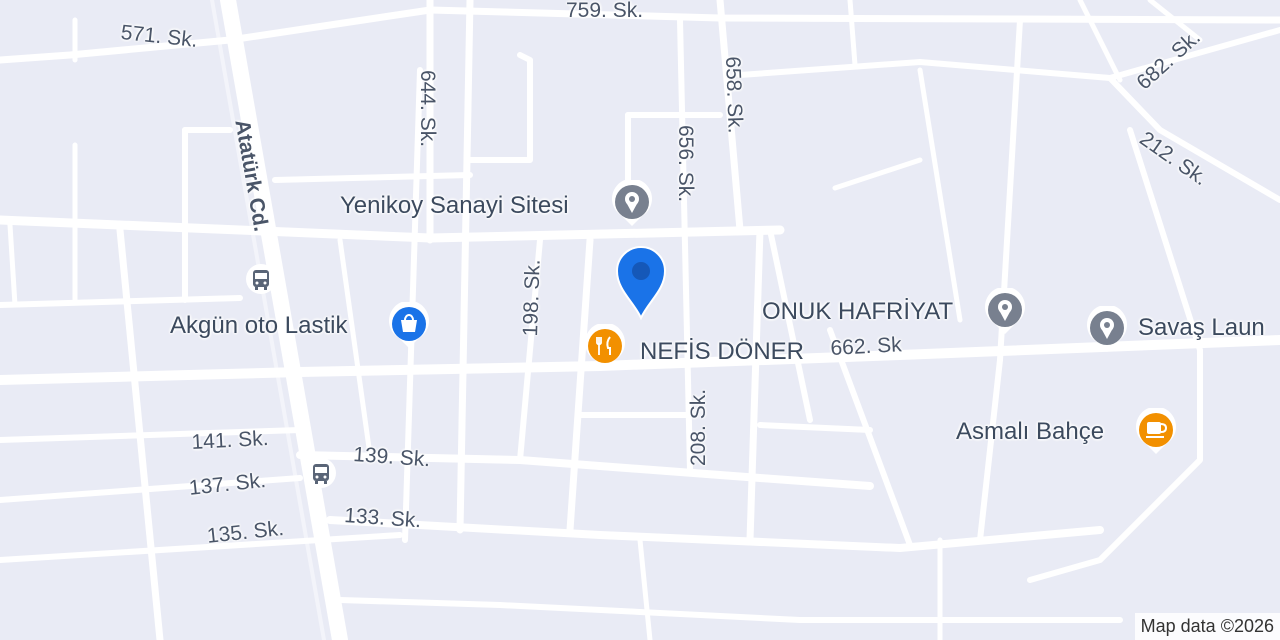 Image resolution: width=1280 pixels, height=640 pixels. I want to click on street-label-656: 656. Sk., so click(685, 164).